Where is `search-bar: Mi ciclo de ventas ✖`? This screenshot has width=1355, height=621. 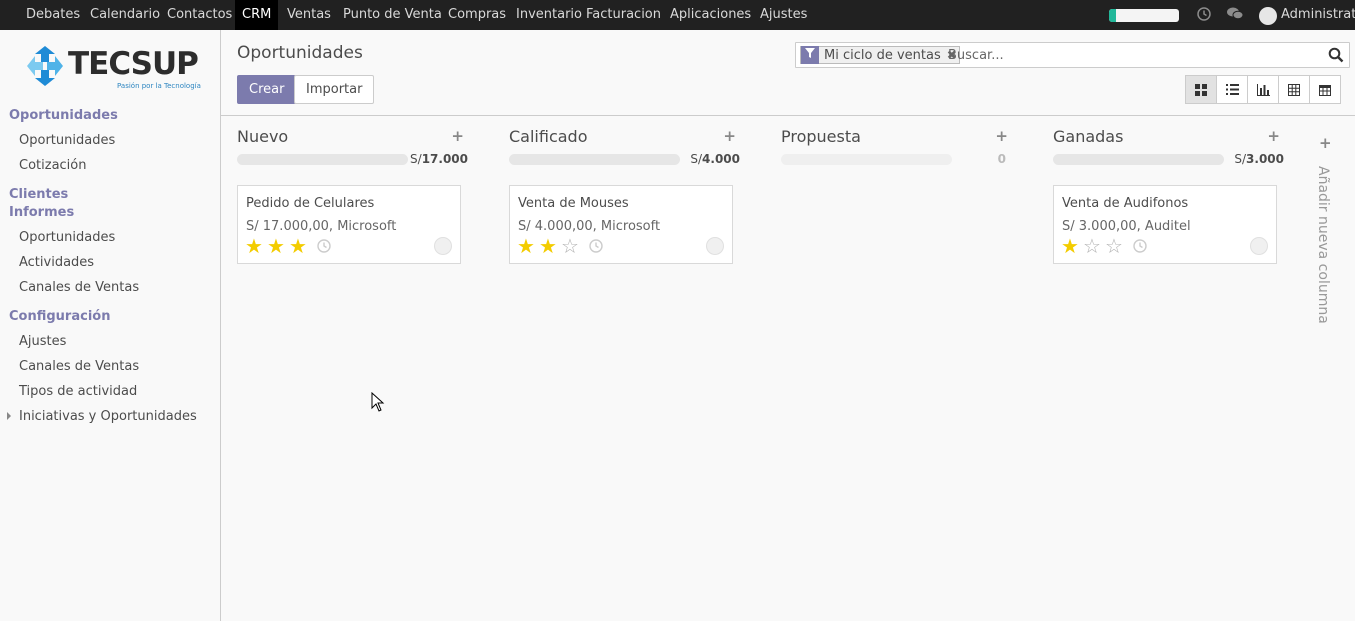 search-bar: Mi ciclo de ventas ✖ is located at coordinates (1072, 55).